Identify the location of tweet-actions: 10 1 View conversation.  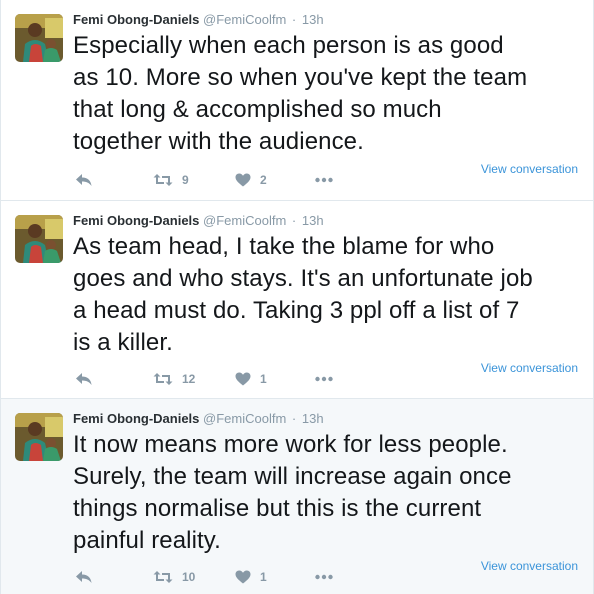
(325, 574).